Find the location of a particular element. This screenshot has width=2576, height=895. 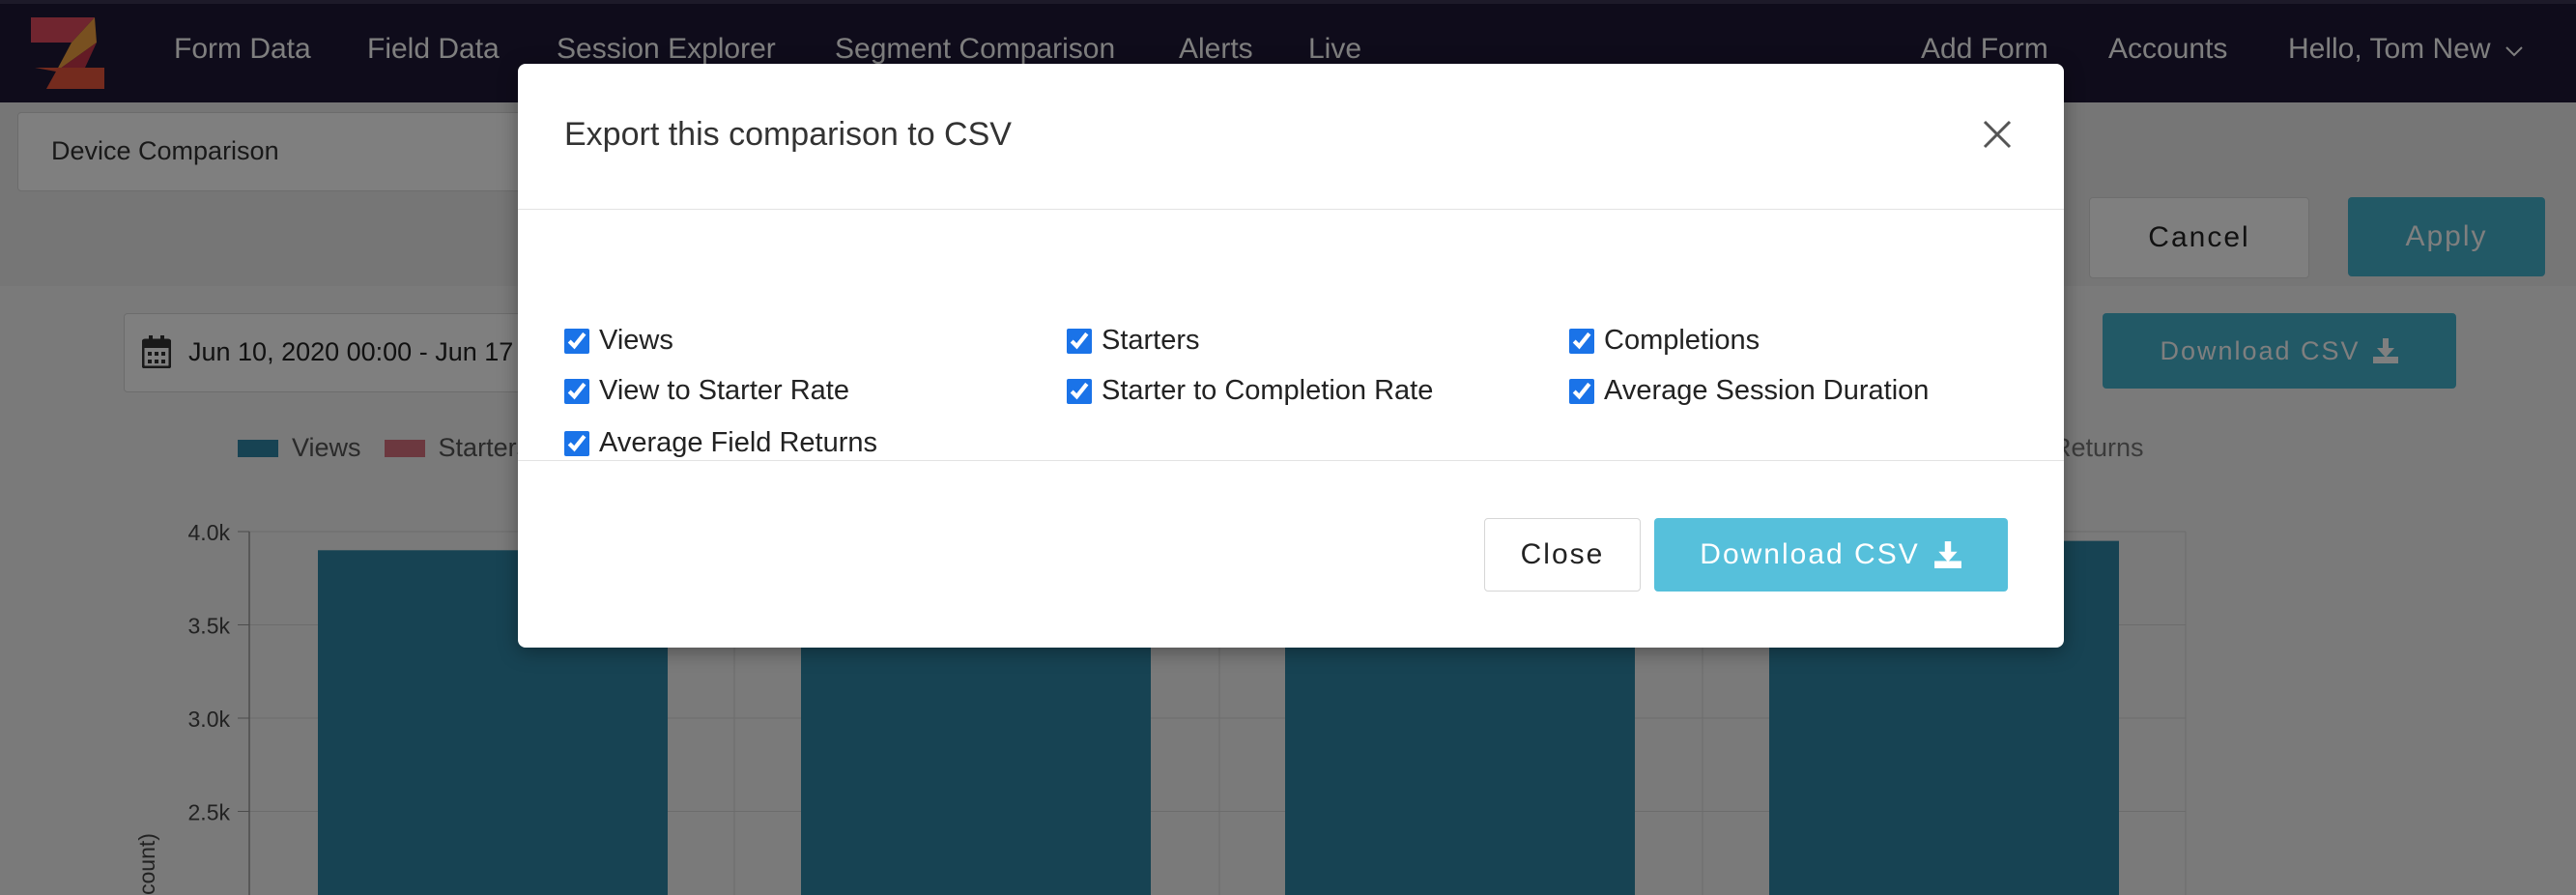

modal-download-csv-button: Download CSV is located at coordinates (1831, 555).